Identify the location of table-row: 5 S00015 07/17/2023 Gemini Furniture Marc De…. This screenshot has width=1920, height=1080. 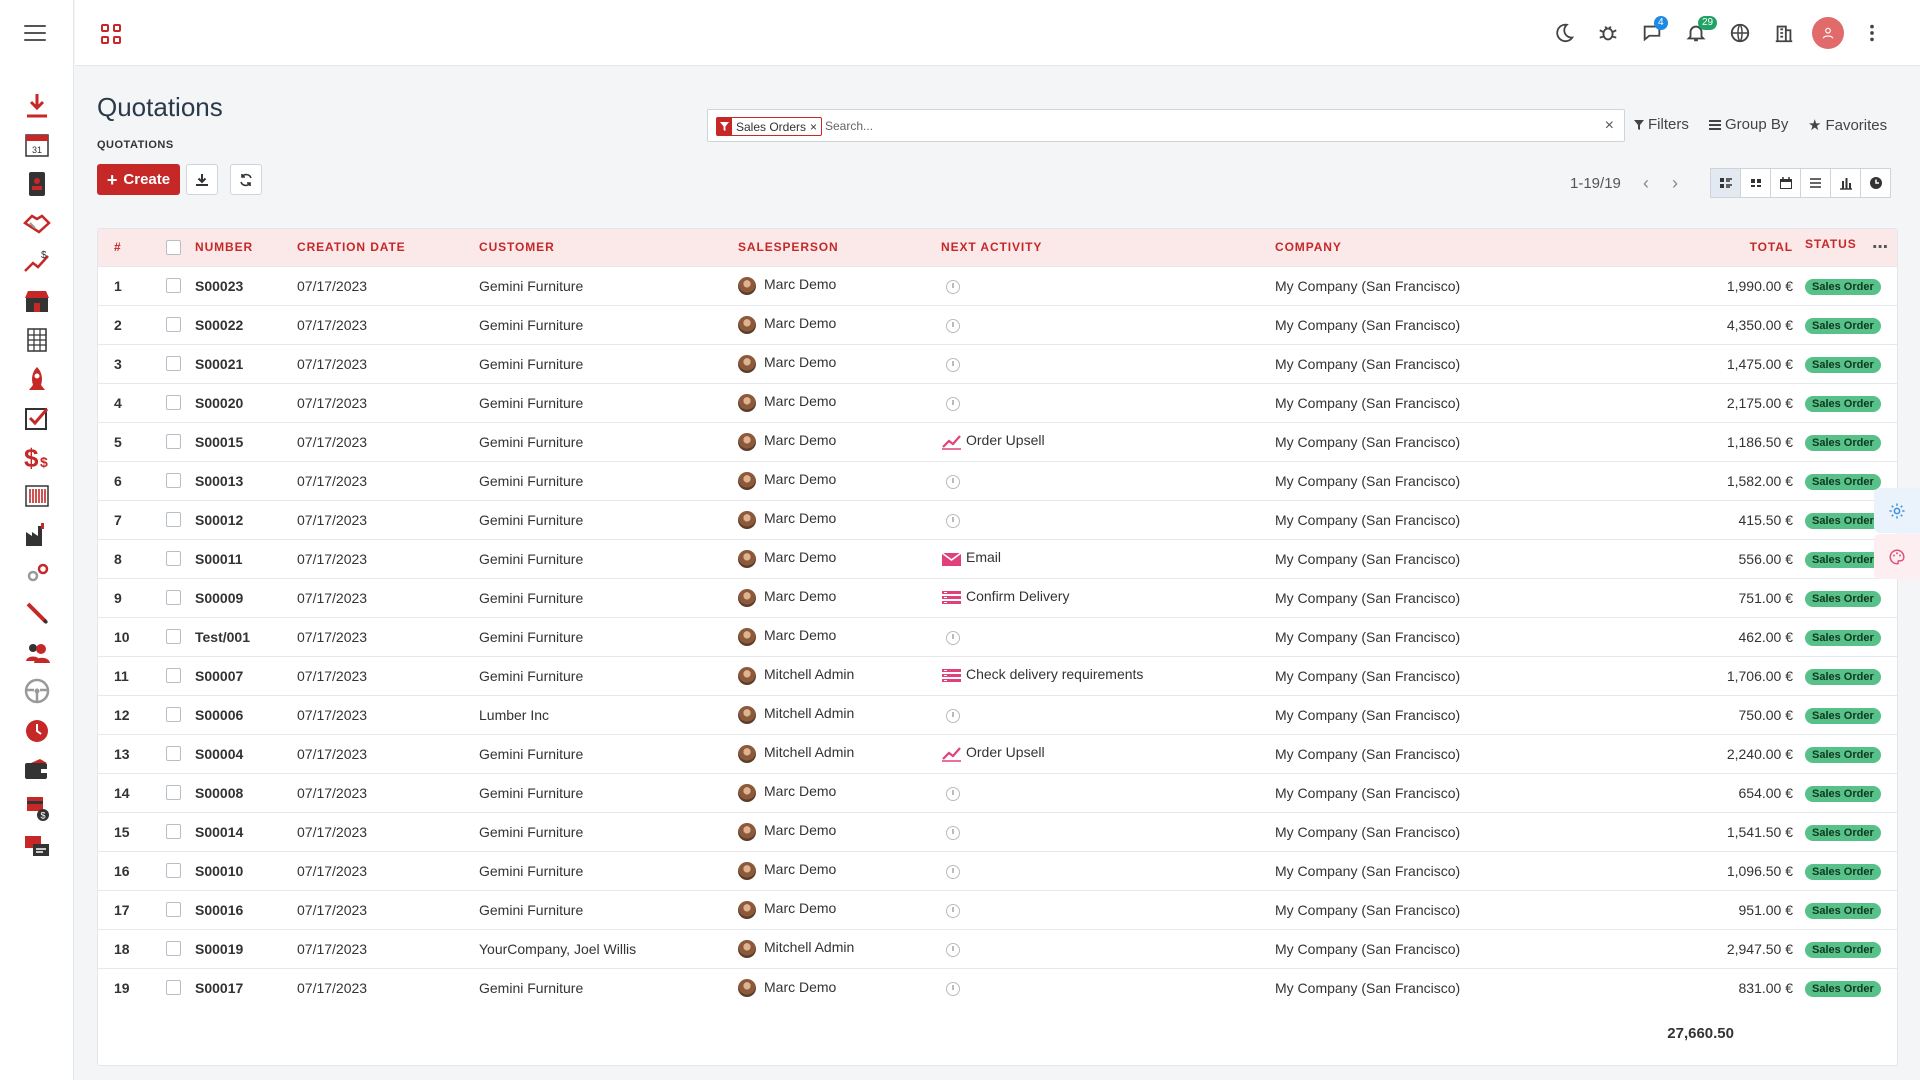
(997, 441).